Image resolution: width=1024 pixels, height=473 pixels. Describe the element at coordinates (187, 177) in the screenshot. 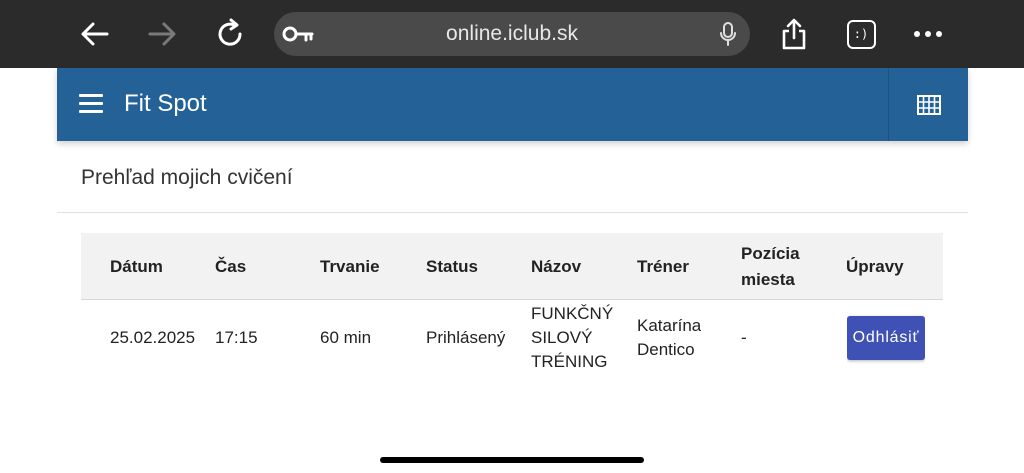

I see `page-title: Prehľad mojich cvičení` at that location.